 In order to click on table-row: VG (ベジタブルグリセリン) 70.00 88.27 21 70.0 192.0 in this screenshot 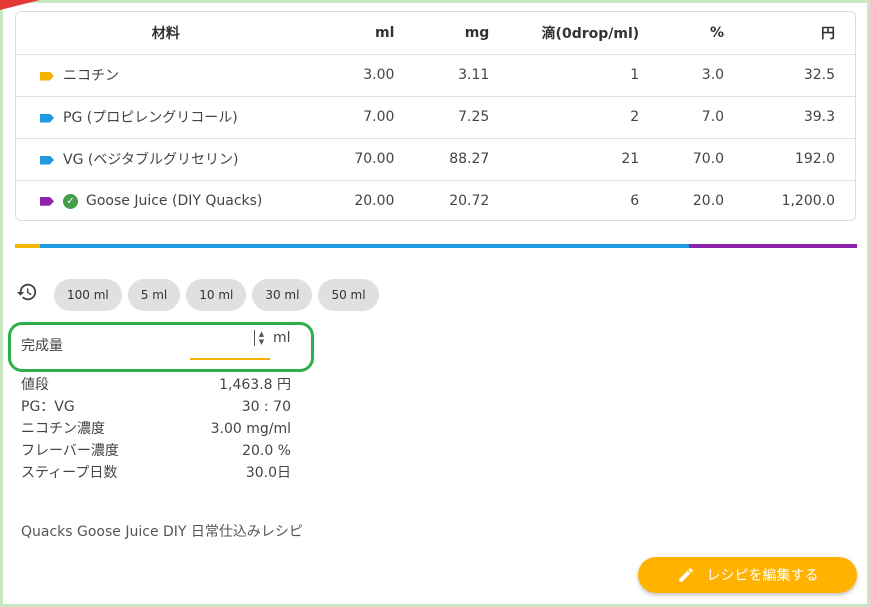, I will do `click(435, 158)`.